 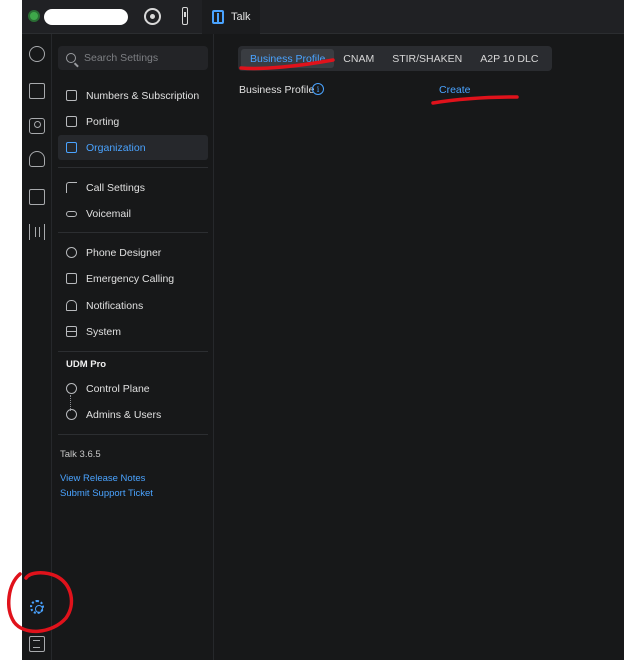 I want to click on redacted-scribble, so click(x=86, y=17).